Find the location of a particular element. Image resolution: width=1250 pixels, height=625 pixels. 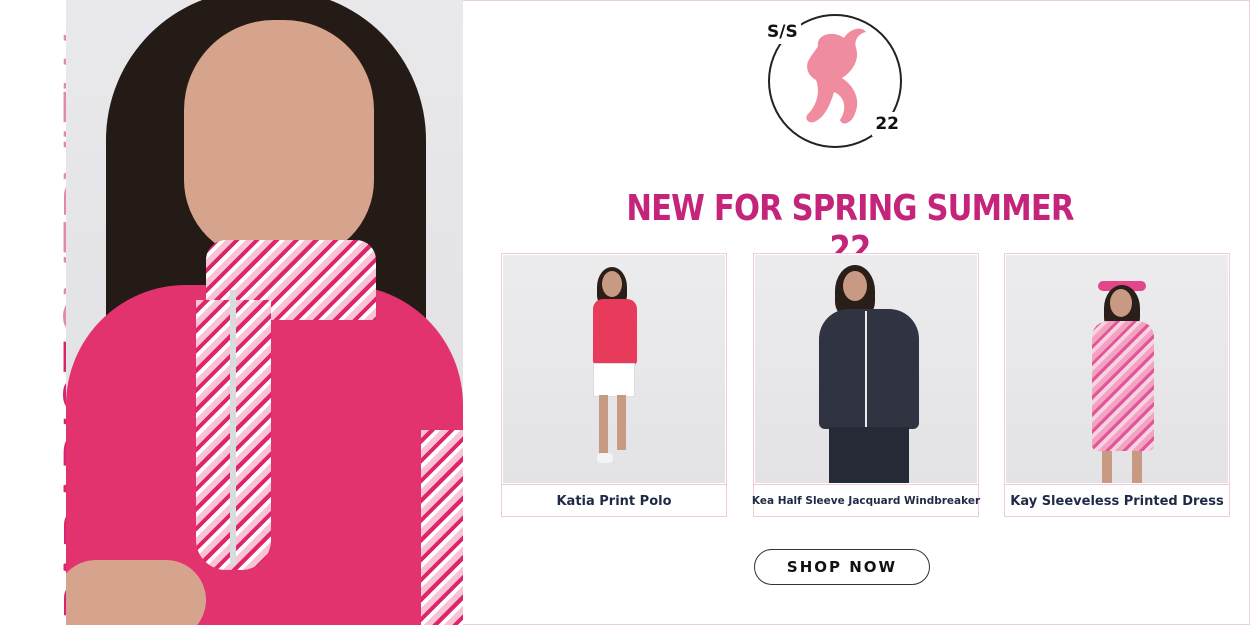

product-card-katia: Katia Print Polo is located at coordinates (614, 385).